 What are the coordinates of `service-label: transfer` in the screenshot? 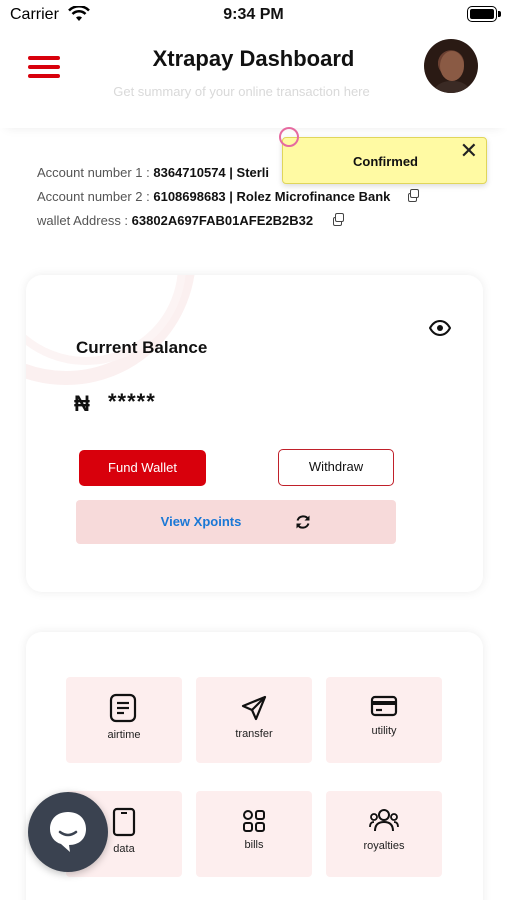 It's located at (254, 734).